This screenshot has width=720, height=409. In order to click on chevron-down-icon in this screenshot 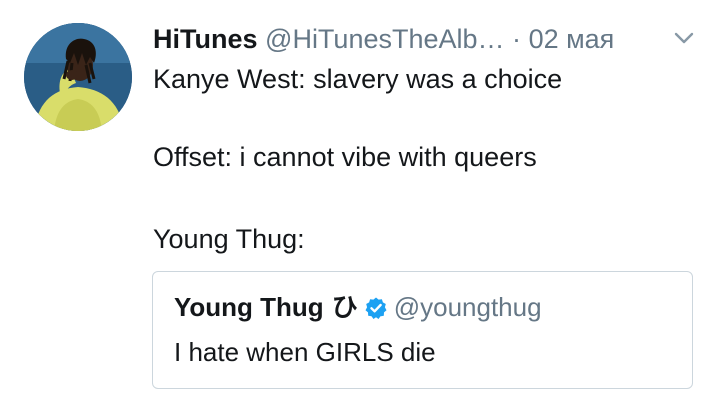, I will do `click(684, 38)`.